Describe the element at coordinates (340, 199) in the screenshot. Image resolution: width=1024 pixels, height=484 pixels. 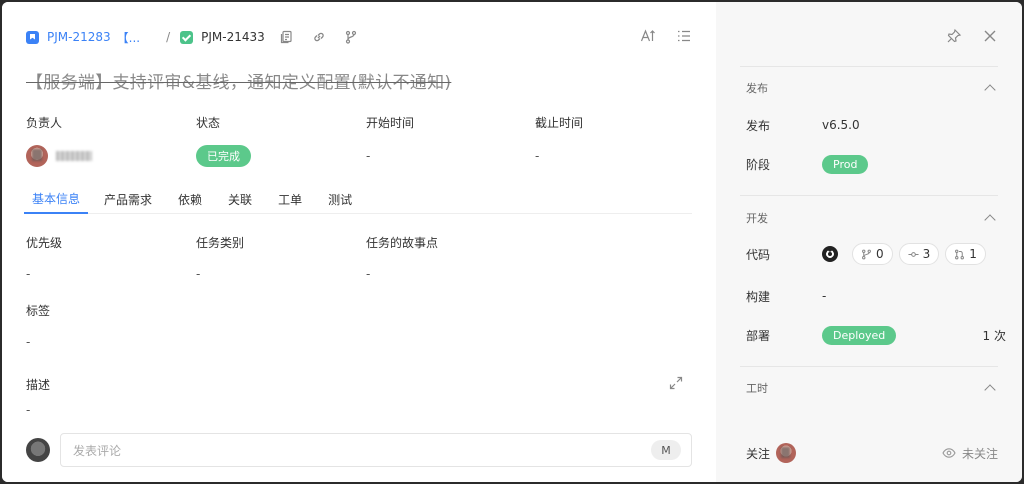
I see `tab-tests: 测试` at that location.